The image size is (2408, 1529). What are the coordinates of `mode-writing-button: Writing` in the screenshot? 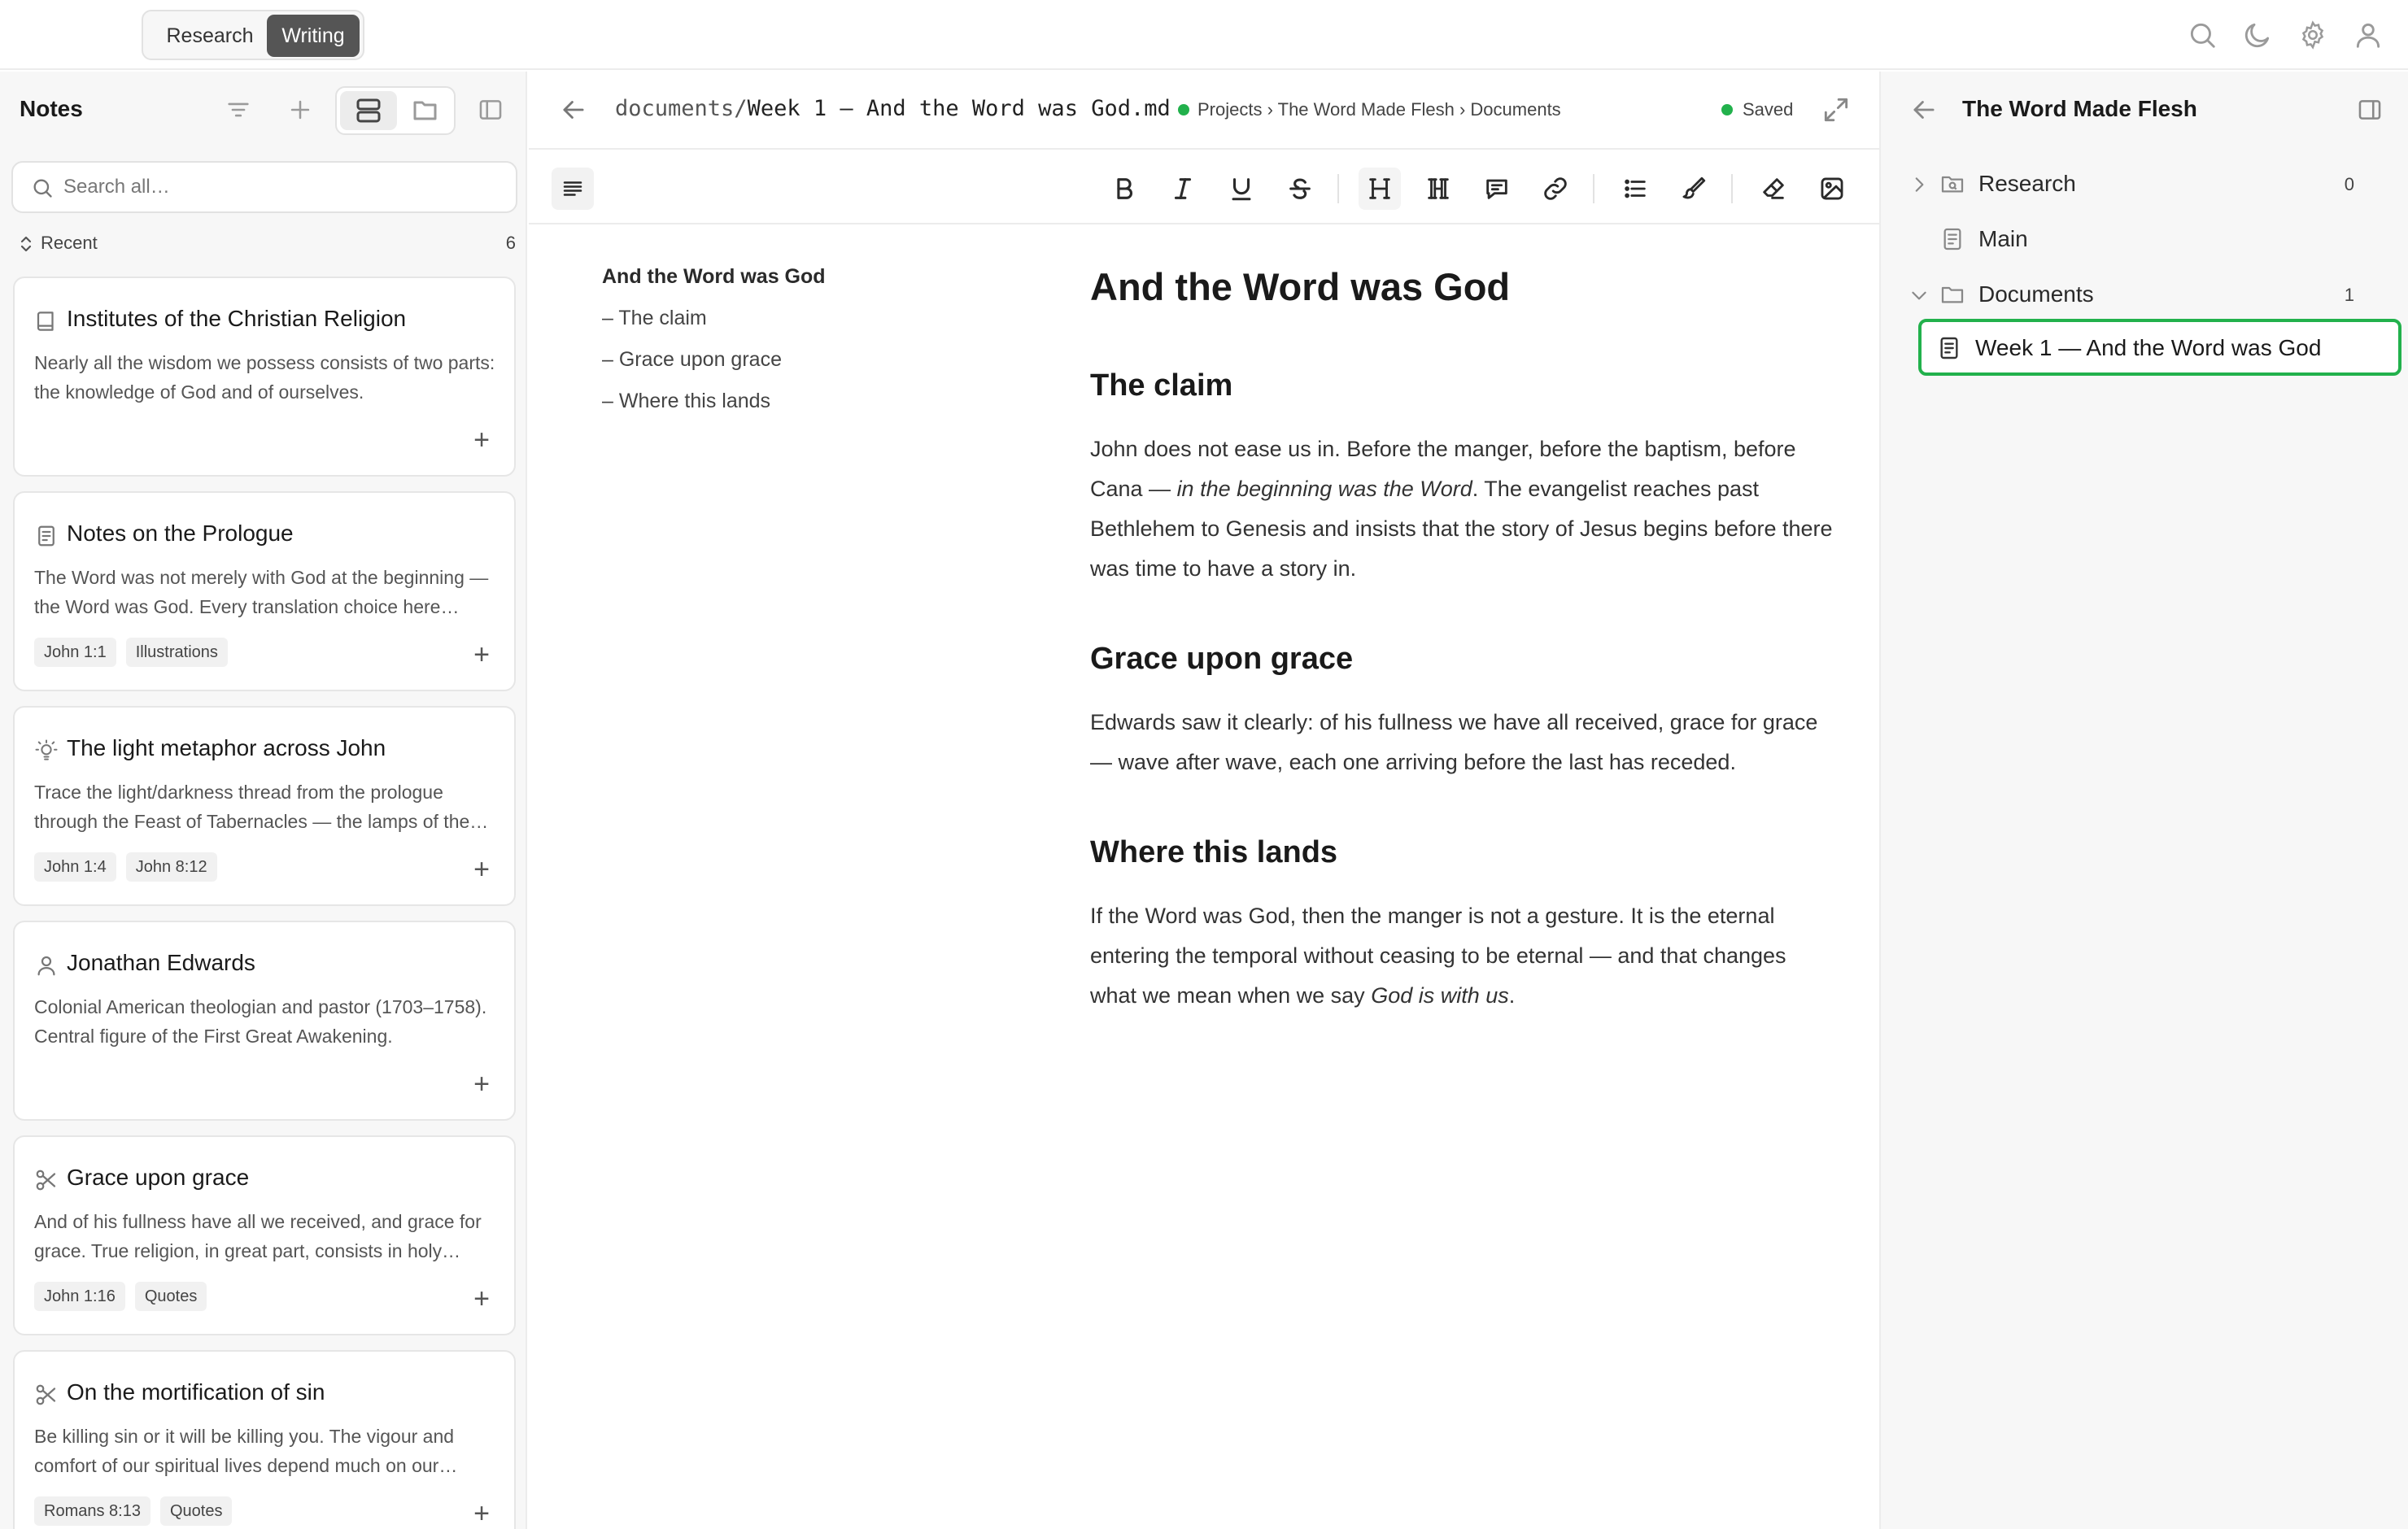 It's located at (314, 36).